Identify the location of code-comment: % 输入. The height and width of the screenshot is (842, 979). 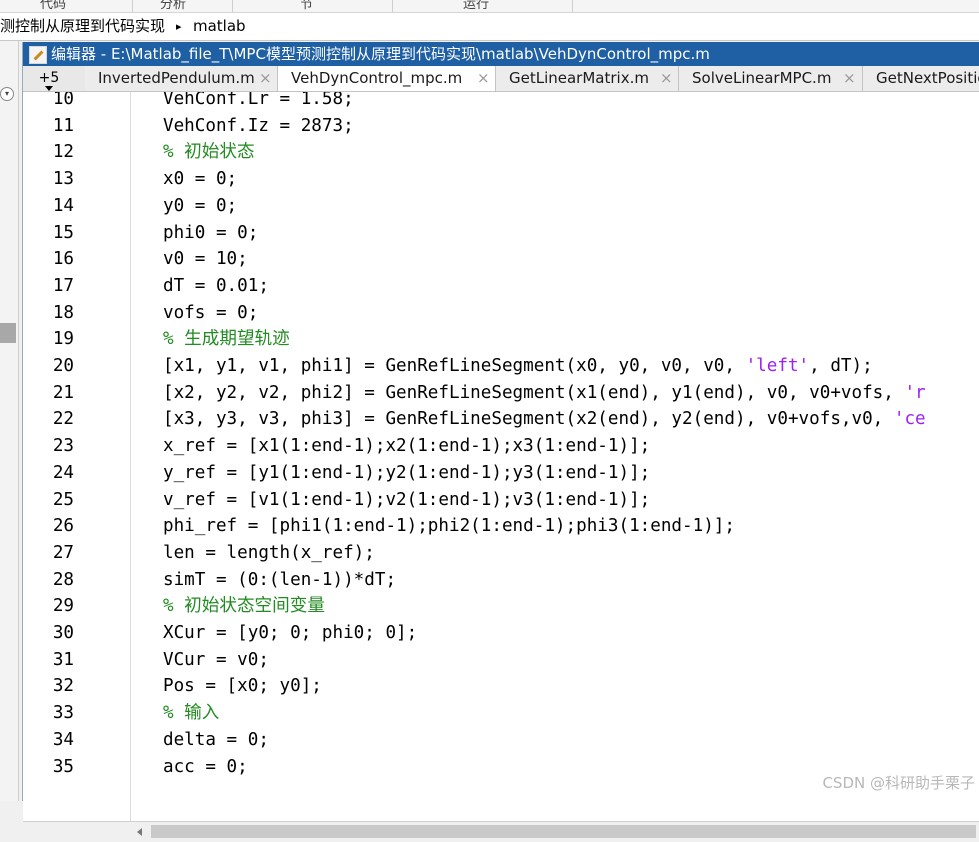
(191, 713).